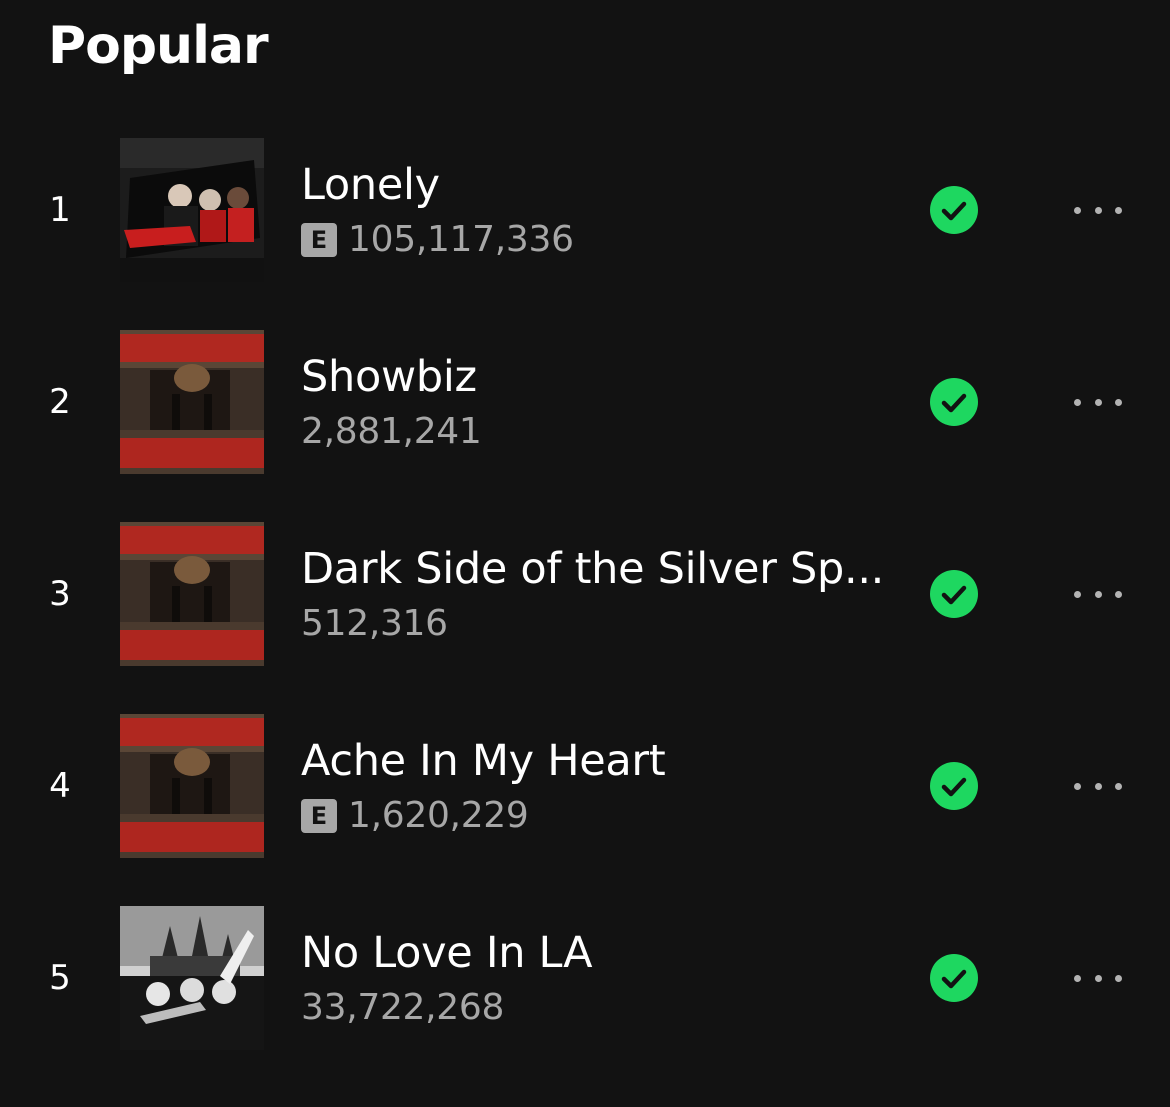  Describe the element at coordinates (596, 624) in the screenshot. I see `track-subtitle: 512,316` at that location.